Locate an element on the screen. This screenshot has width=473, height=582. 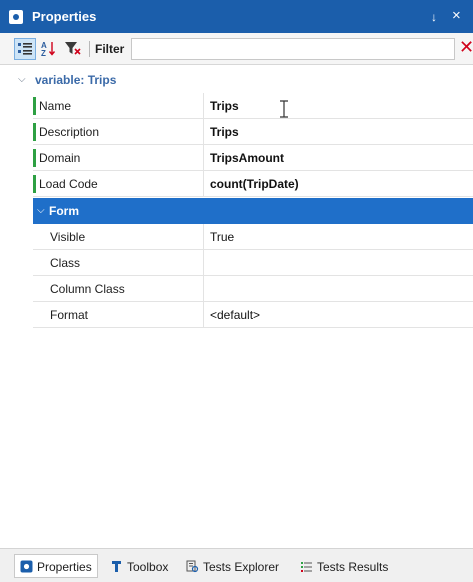
property-name: Description is located at coordinates (69, 132).